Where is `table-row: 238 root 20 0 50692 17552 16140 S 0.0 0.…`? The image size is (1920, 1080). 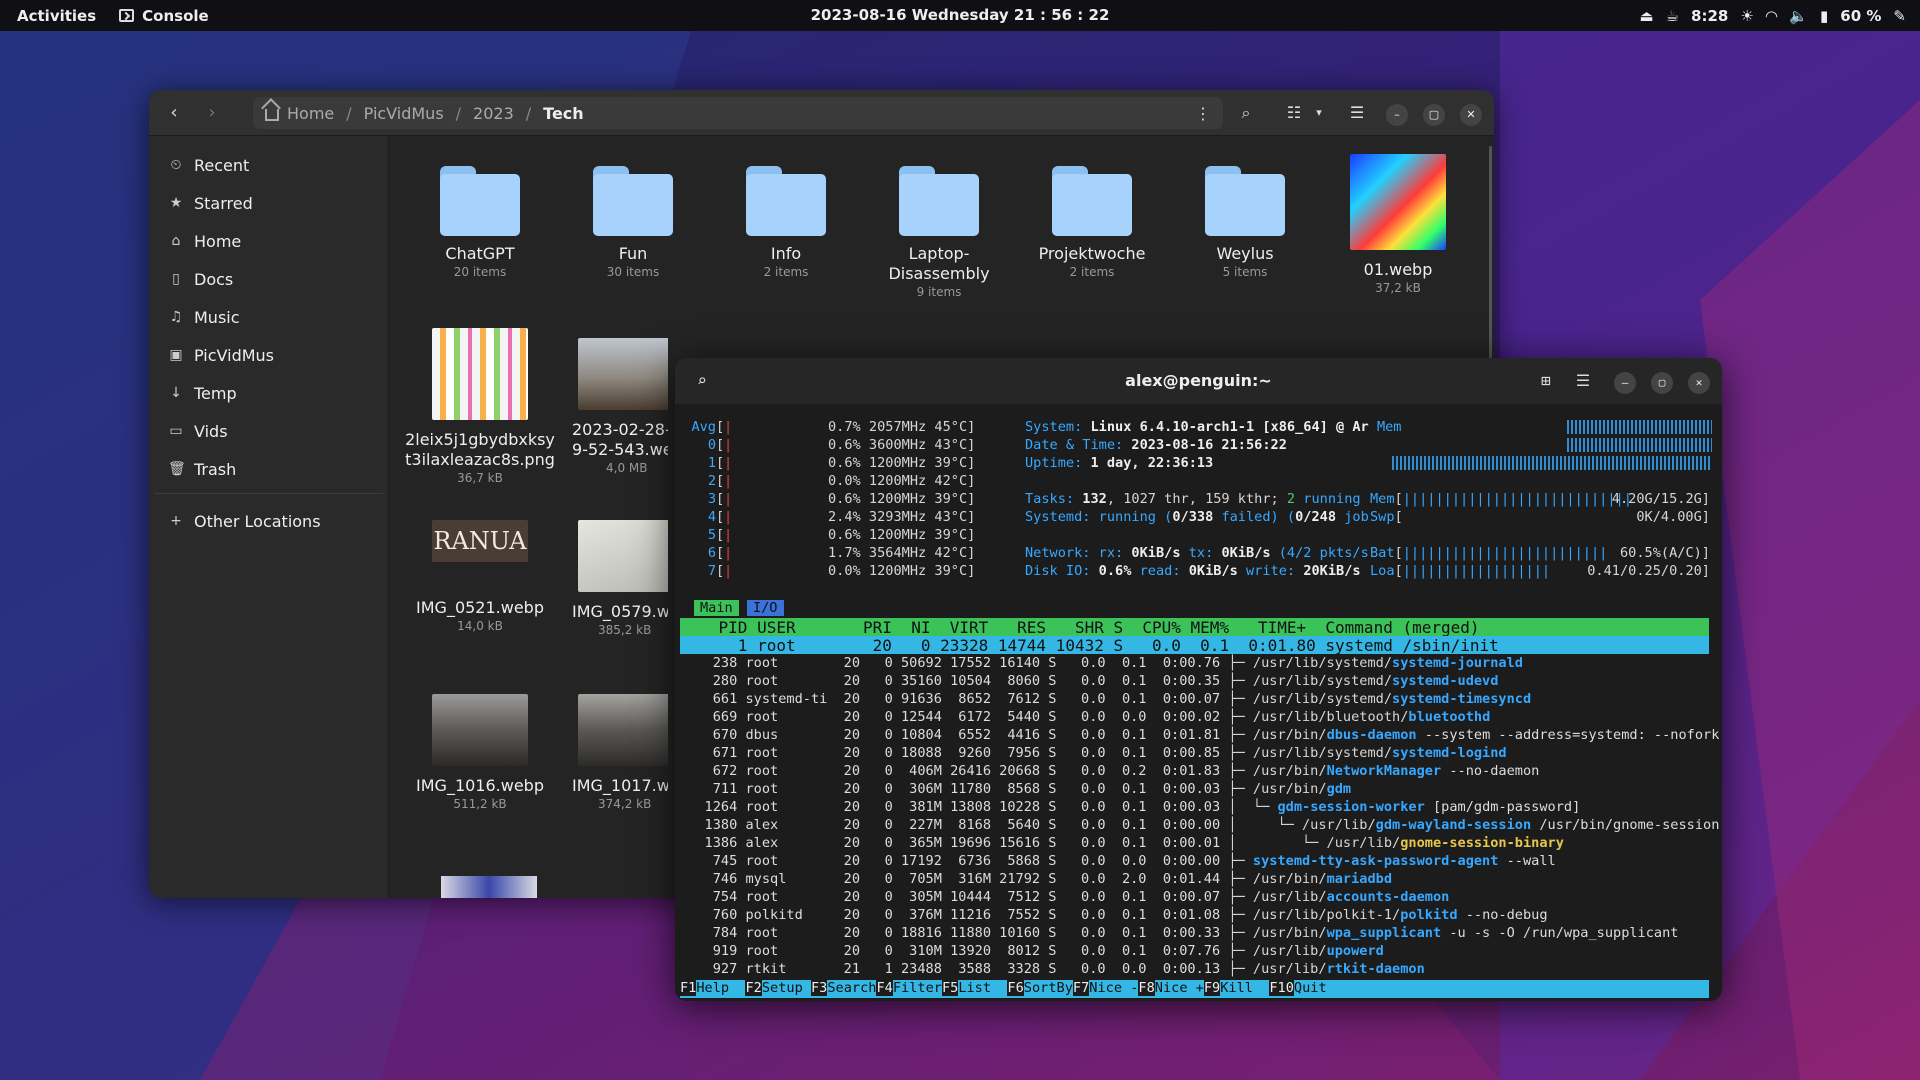
table-row: 238 root 20 0 50692 17552 16140 S 0.0 0.… is located at coordinates (1198, 663).